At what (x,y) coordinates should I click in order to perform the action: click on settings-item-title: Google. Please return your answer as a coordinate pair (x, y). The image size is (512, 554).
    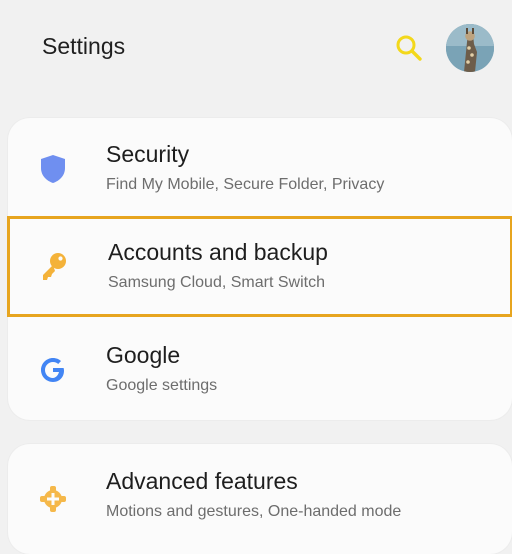
    Looking at the image, I should click on (143, 355).